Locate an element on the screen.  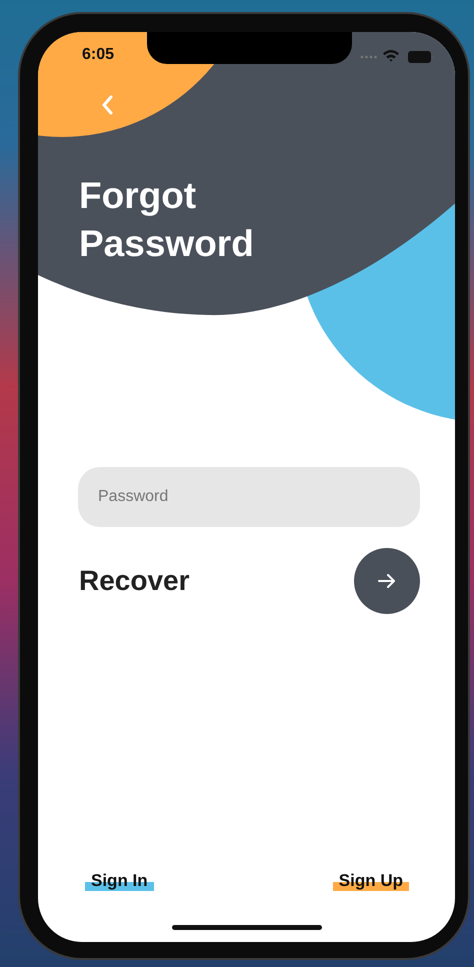
arrow-right-icon is located at coordinates (387, 581).